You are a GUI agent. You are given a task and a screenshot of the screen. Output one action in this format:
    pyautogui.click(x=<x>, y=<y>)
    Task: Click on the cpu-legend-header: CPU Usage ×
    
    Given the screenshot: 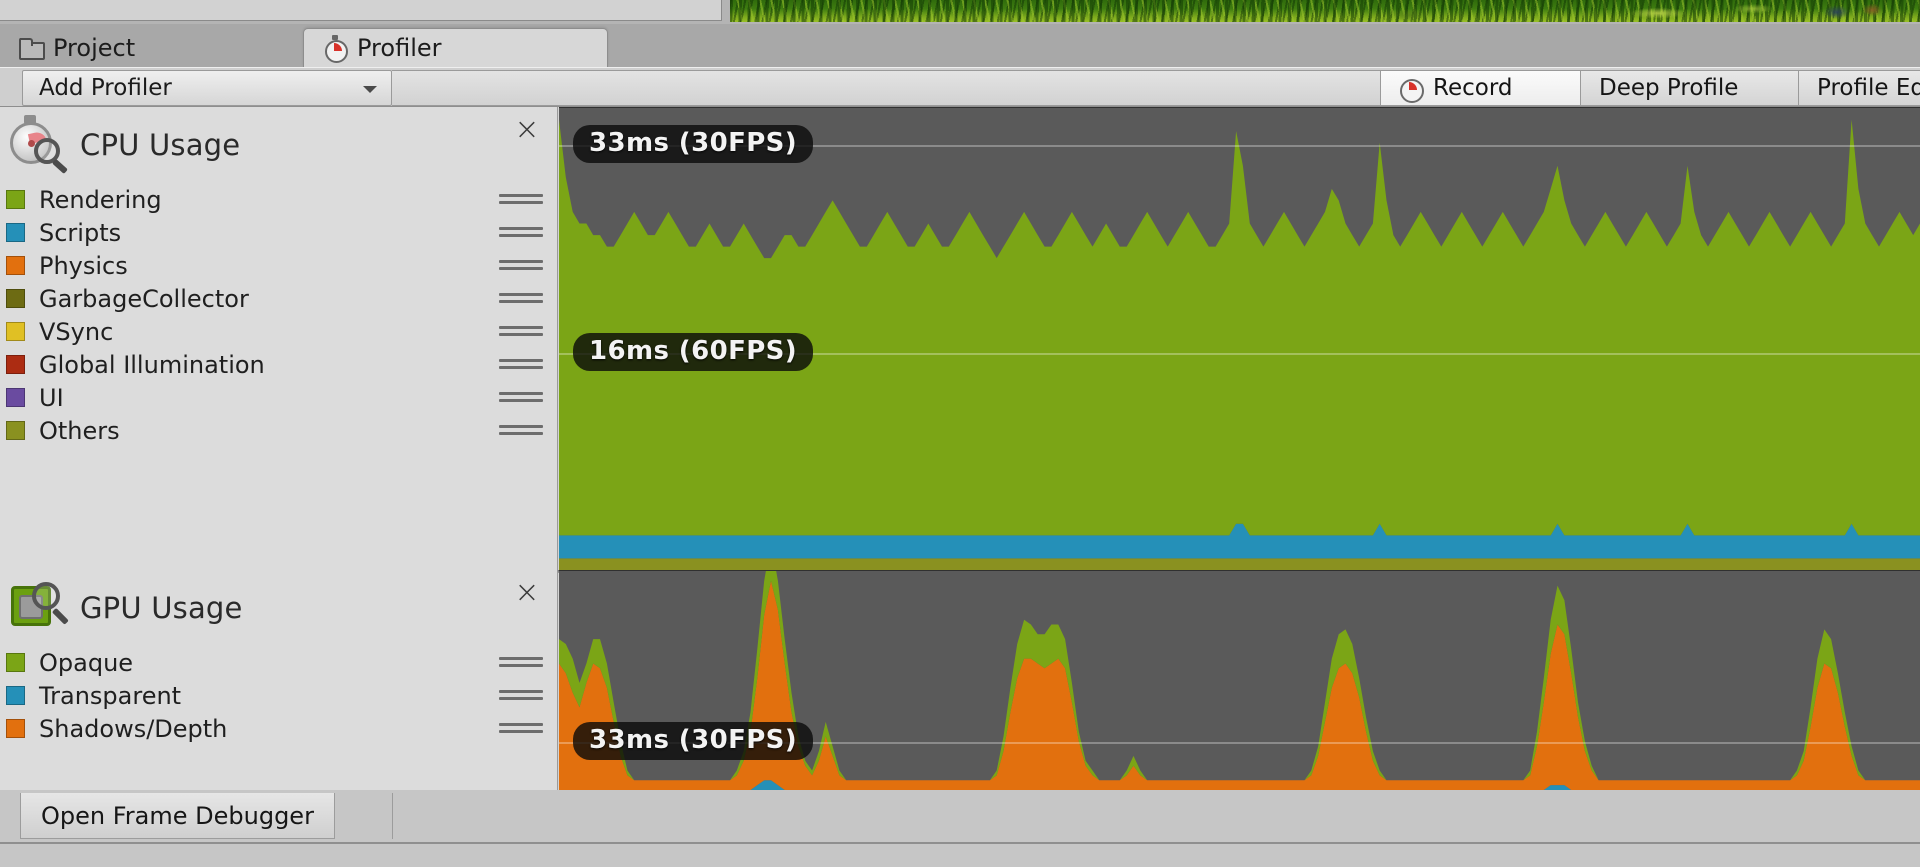 What is the action you would take?
    pyautogui.click(x=278, y=145)
    